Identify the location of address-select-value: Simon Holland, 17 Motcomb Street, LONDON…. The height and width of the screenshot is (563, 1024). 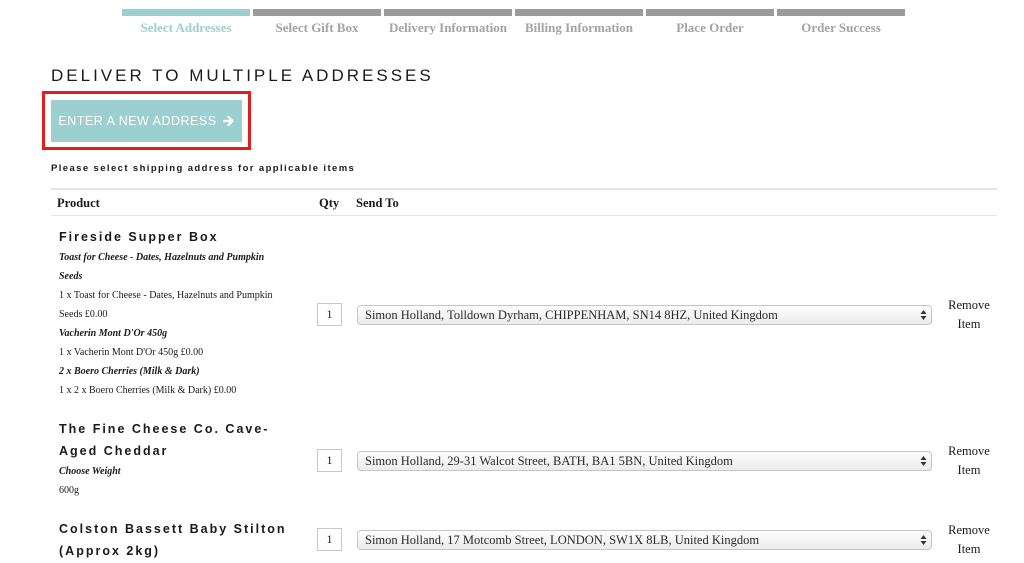
(562, 540).